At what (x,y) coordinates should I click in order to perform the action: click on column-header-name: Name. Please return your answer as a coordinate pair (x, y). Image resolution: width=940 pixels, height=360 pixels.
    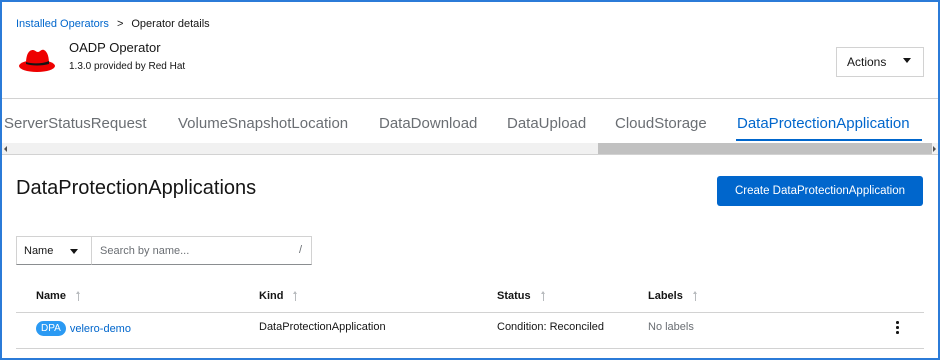
    Looking at the image, I should click on (59, 296).